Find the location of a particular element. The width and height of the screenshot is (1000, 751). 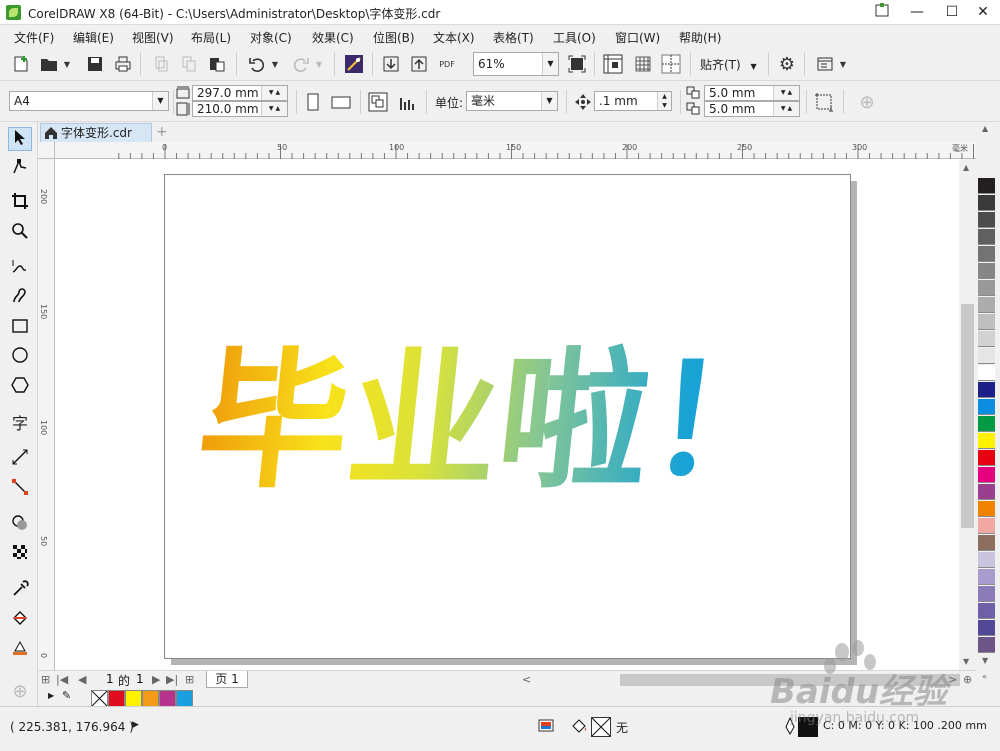

help-update-icon is located at coordinates (882, 12).